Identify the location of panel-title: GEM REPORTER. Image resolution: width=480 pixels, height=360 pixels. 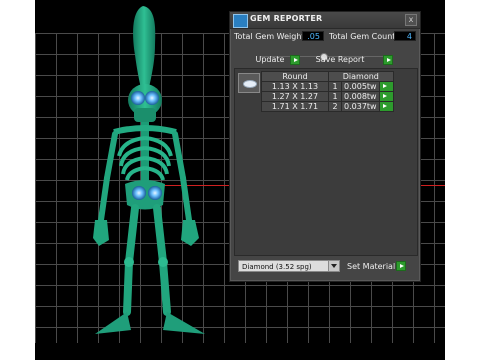
(286, 18).